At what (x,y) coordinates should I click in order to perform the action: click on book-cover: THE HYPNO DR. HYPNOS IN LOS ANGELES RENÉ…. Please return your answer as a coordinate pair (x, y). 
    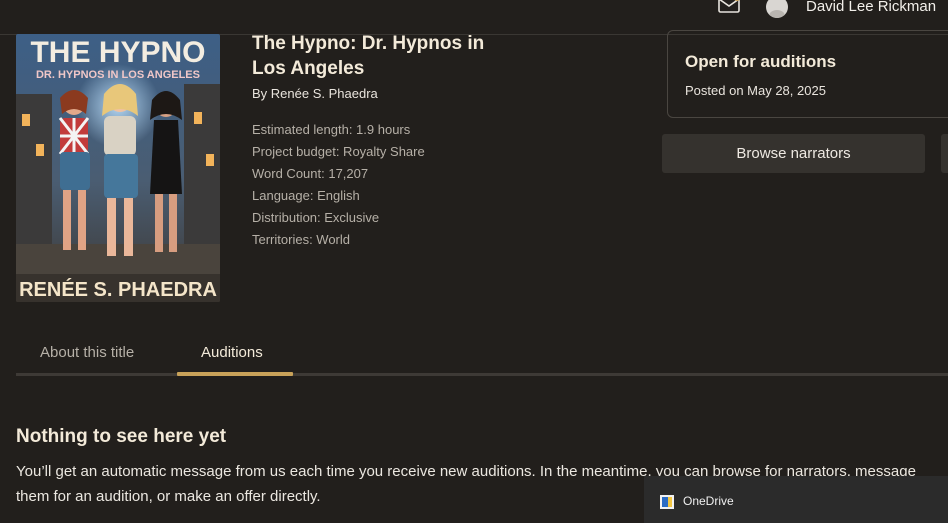
    Looking at the image, I should click on (118, 168).